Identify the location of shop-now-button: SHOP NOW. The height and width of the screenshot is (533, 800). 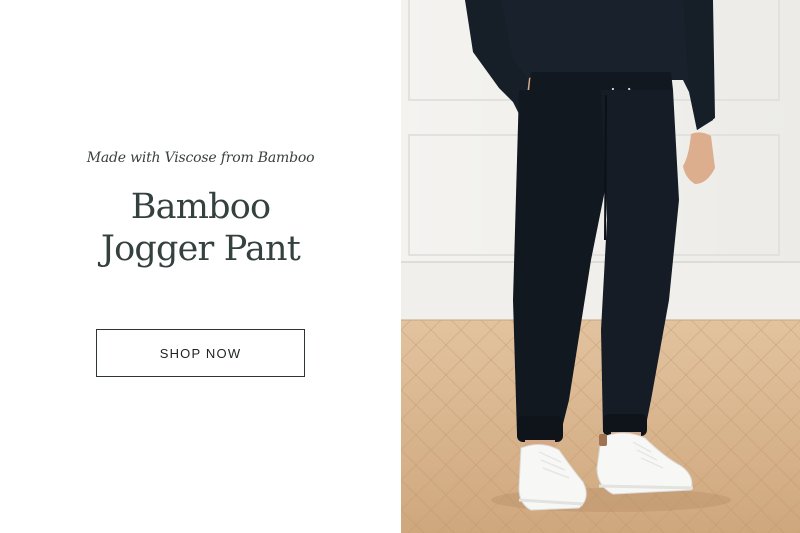
(200, 353).